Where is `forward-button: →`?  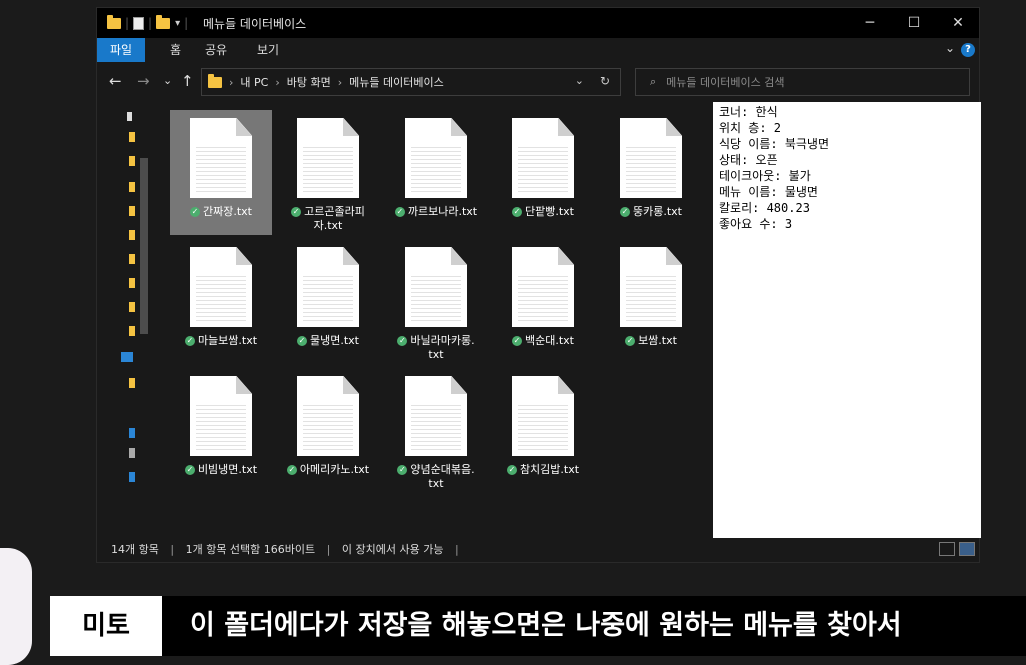 forward-button: → is located at coordinates (143, 81).